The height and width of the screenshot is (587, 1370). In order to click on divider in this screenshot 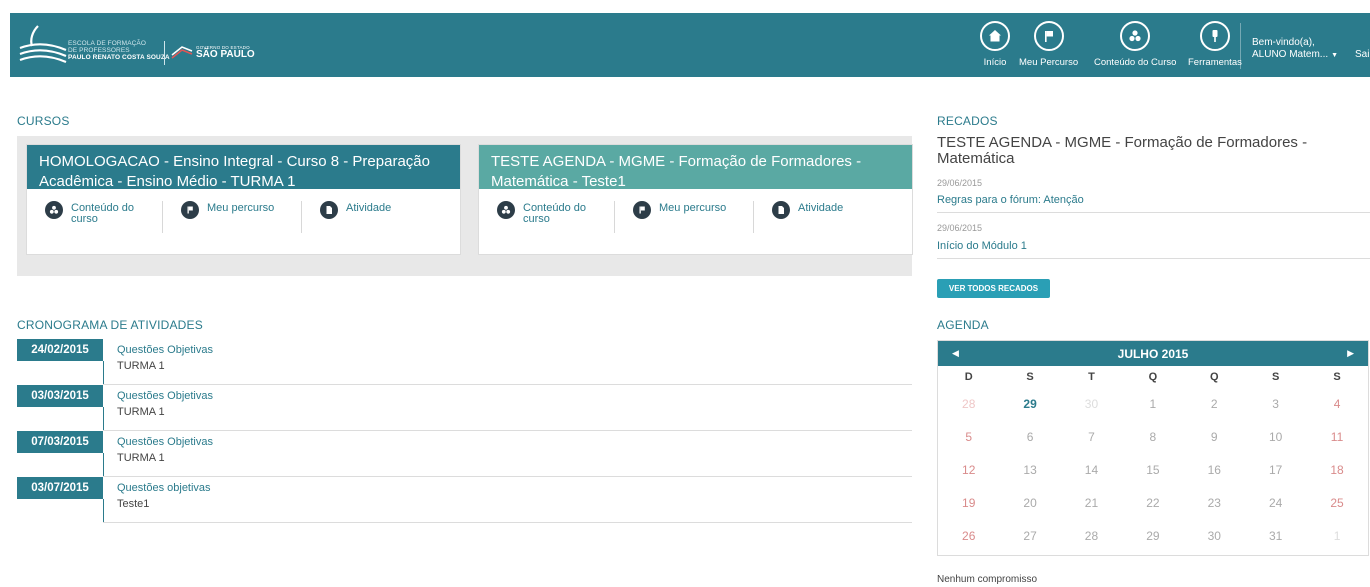, I will do `click(507, 522)`.